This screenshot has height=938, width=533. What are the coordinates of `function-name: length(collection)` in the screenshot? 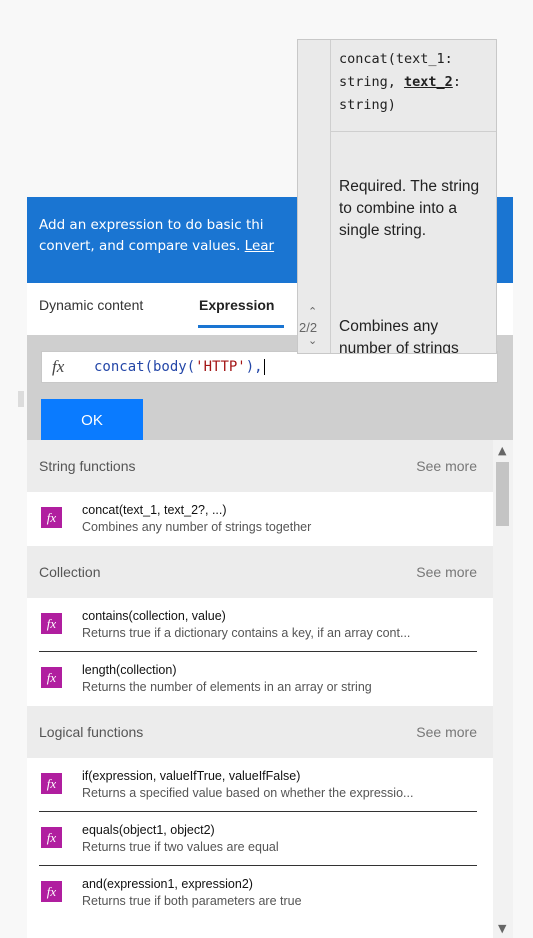 It's located at (129, 670).